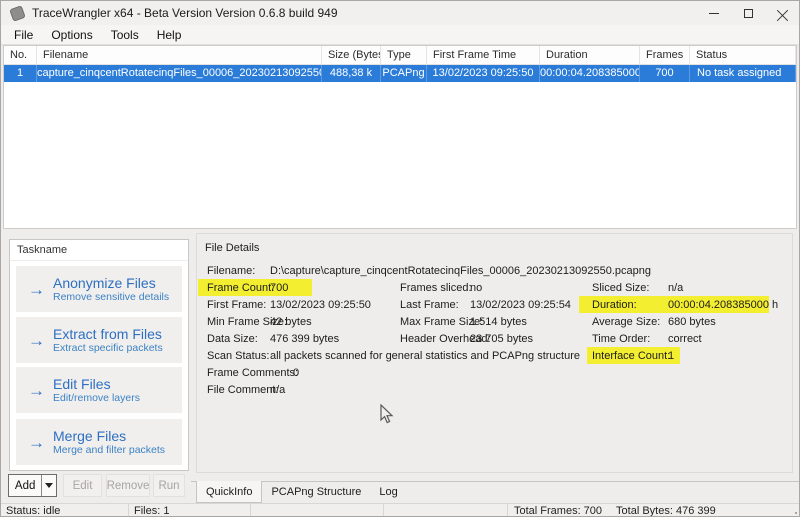 The image size is (800, 517). I want to click on field-frame-comments: Frame Comments: 0, so click(253, 373).